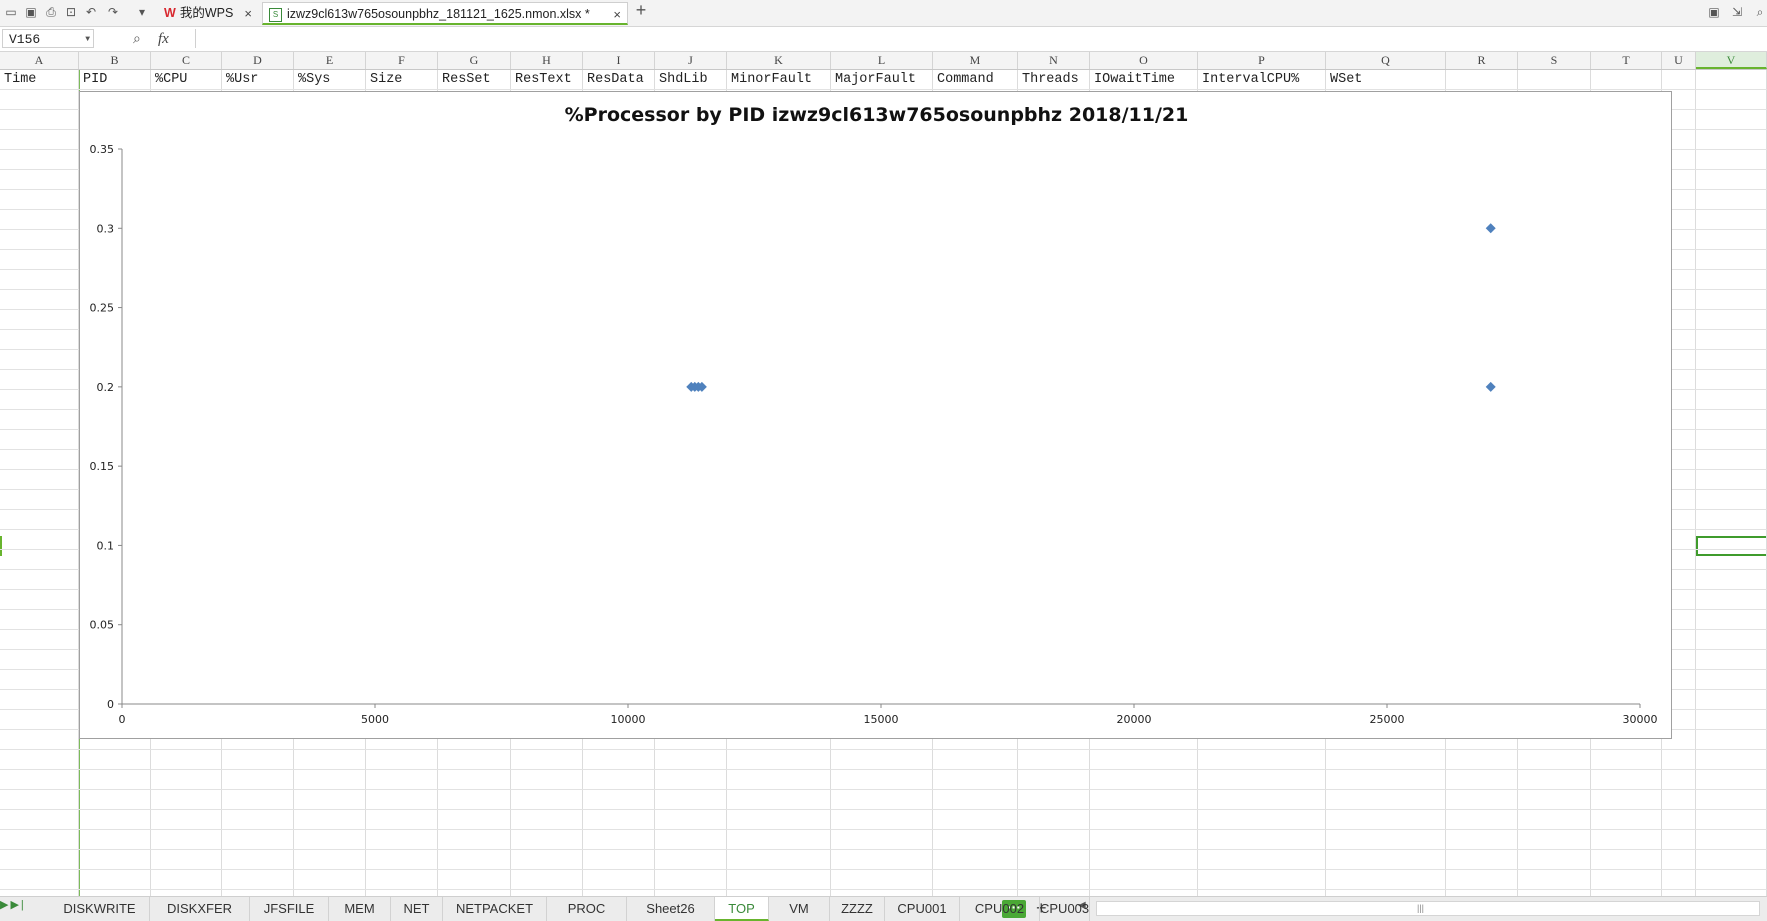  I want to click on new-file-icon: ▭, so click(11, 12).